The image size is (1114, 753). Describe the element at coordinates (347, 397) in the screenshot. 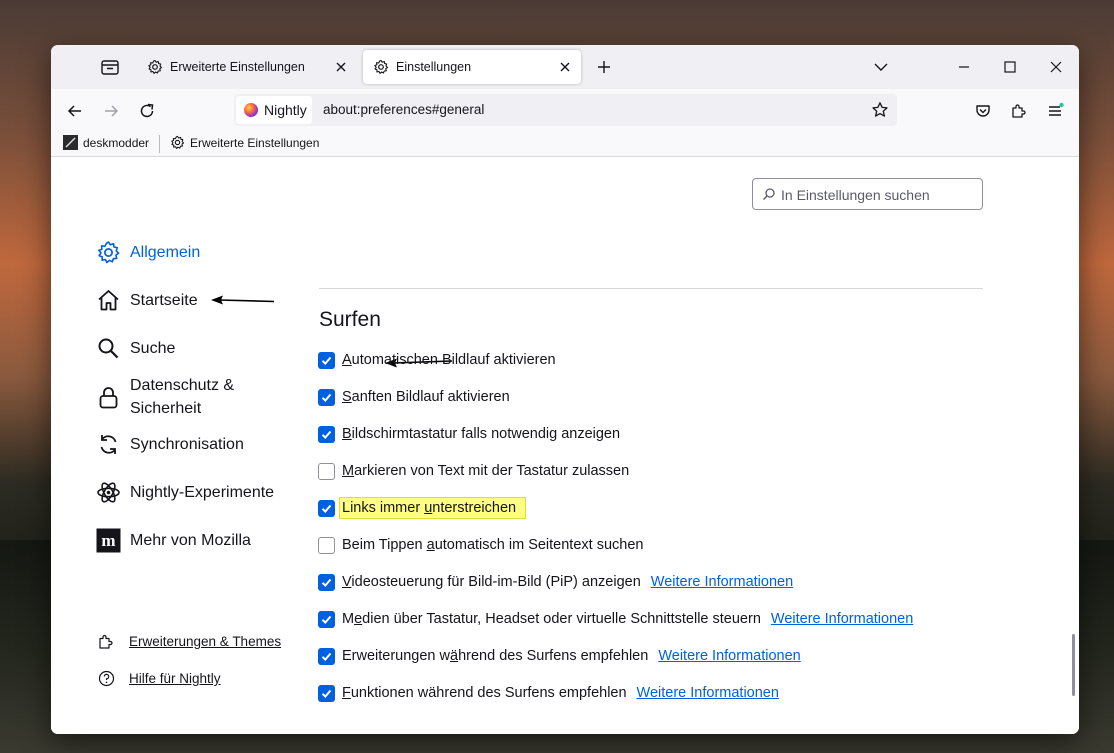

I see `access-key: S` at that location.